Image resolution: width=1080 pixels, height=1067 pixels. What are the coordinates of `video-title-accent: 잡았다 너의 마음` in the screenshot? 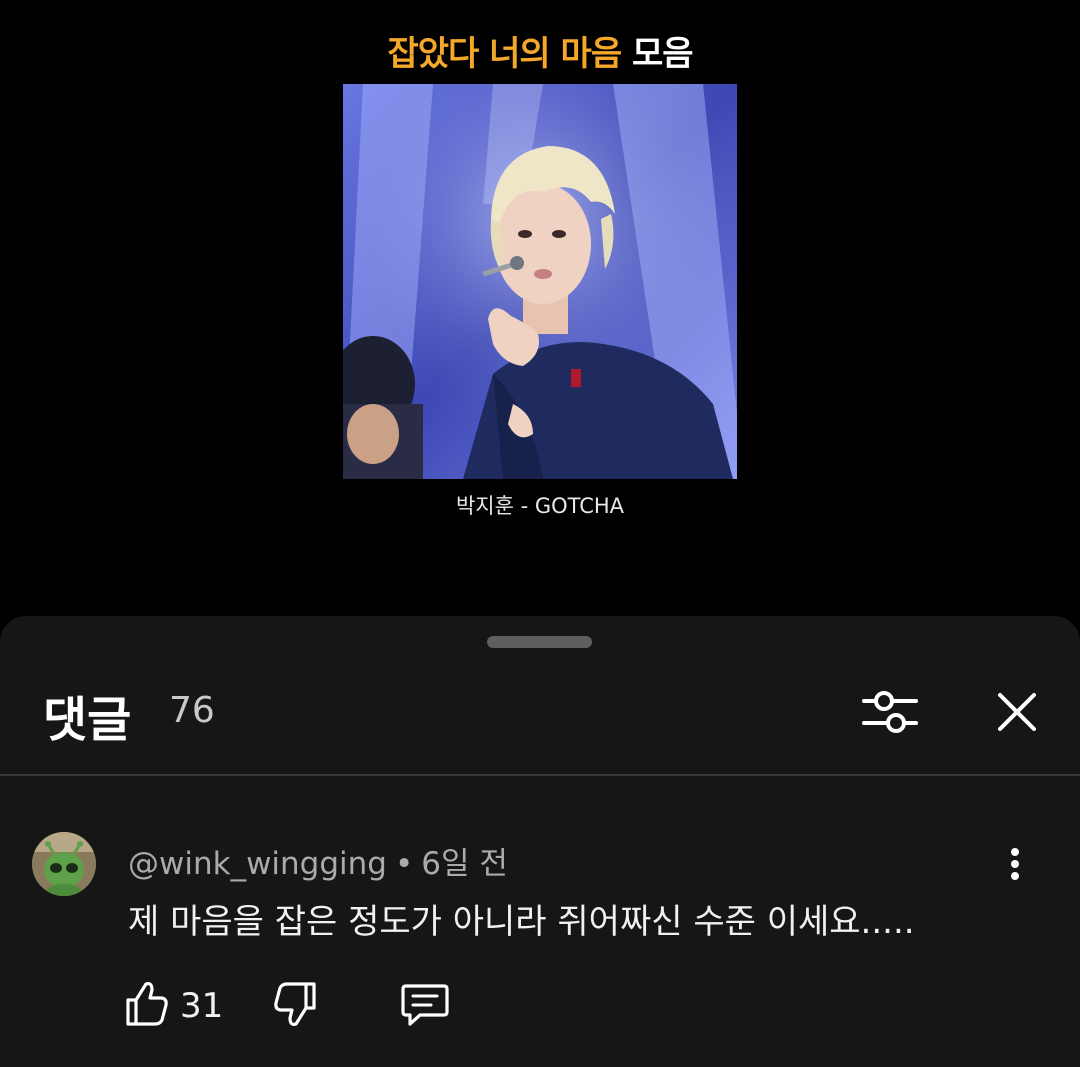 It's located at (504, 54).